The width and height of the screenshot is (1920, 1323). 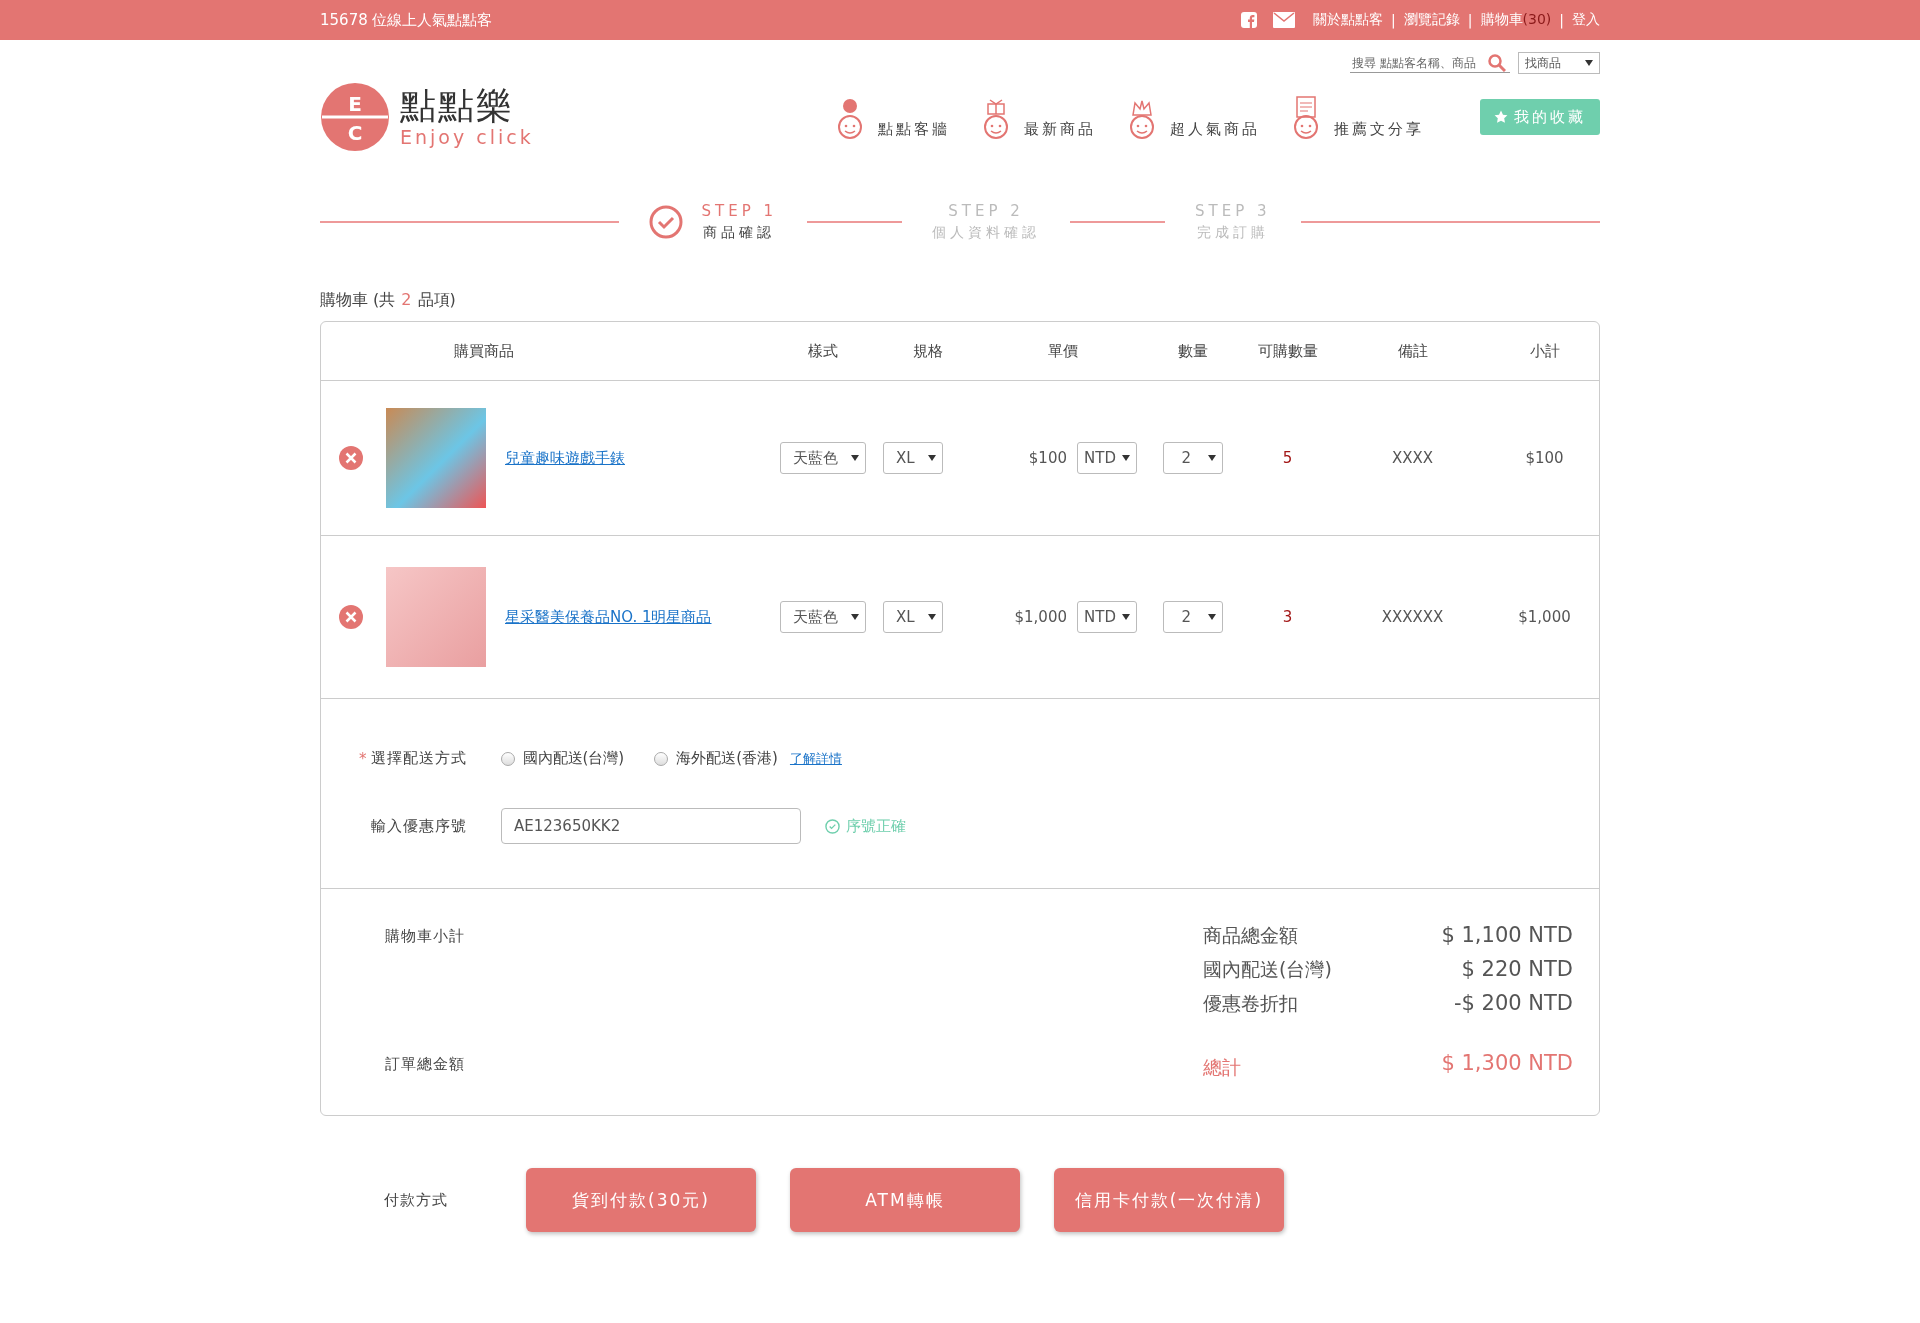 I want to click on shipping-radio: 海外配送(香港), so click(x=716, y=758).